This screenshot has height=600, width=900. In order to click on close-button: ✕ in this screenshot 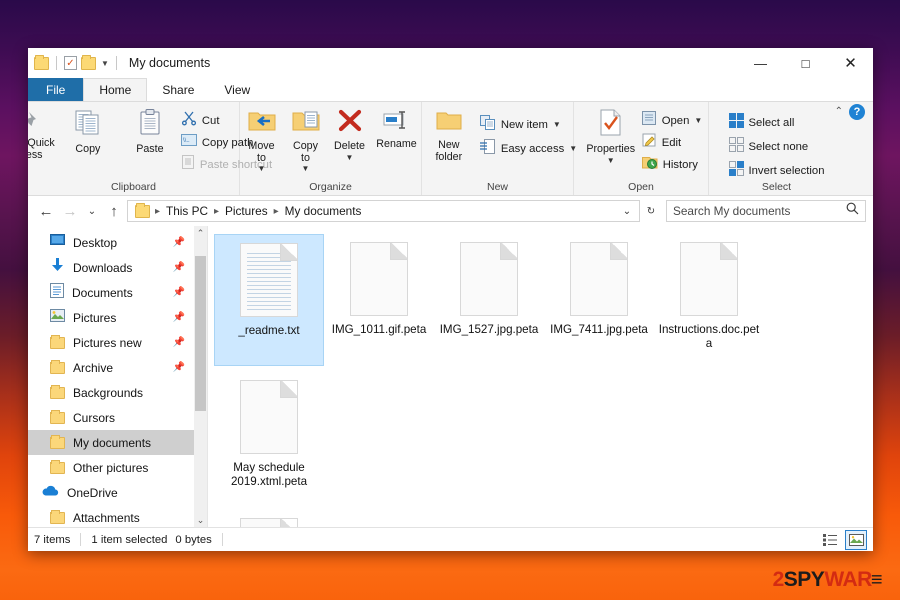, I will do `click(850, 63)`.